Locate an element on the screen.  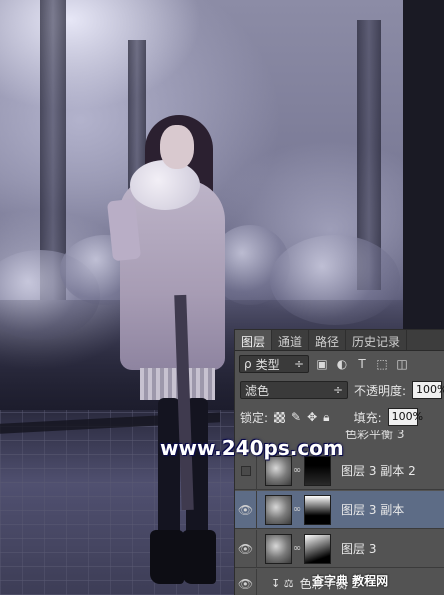
tab-channels: 通道 is located at coordinates (291, 340).